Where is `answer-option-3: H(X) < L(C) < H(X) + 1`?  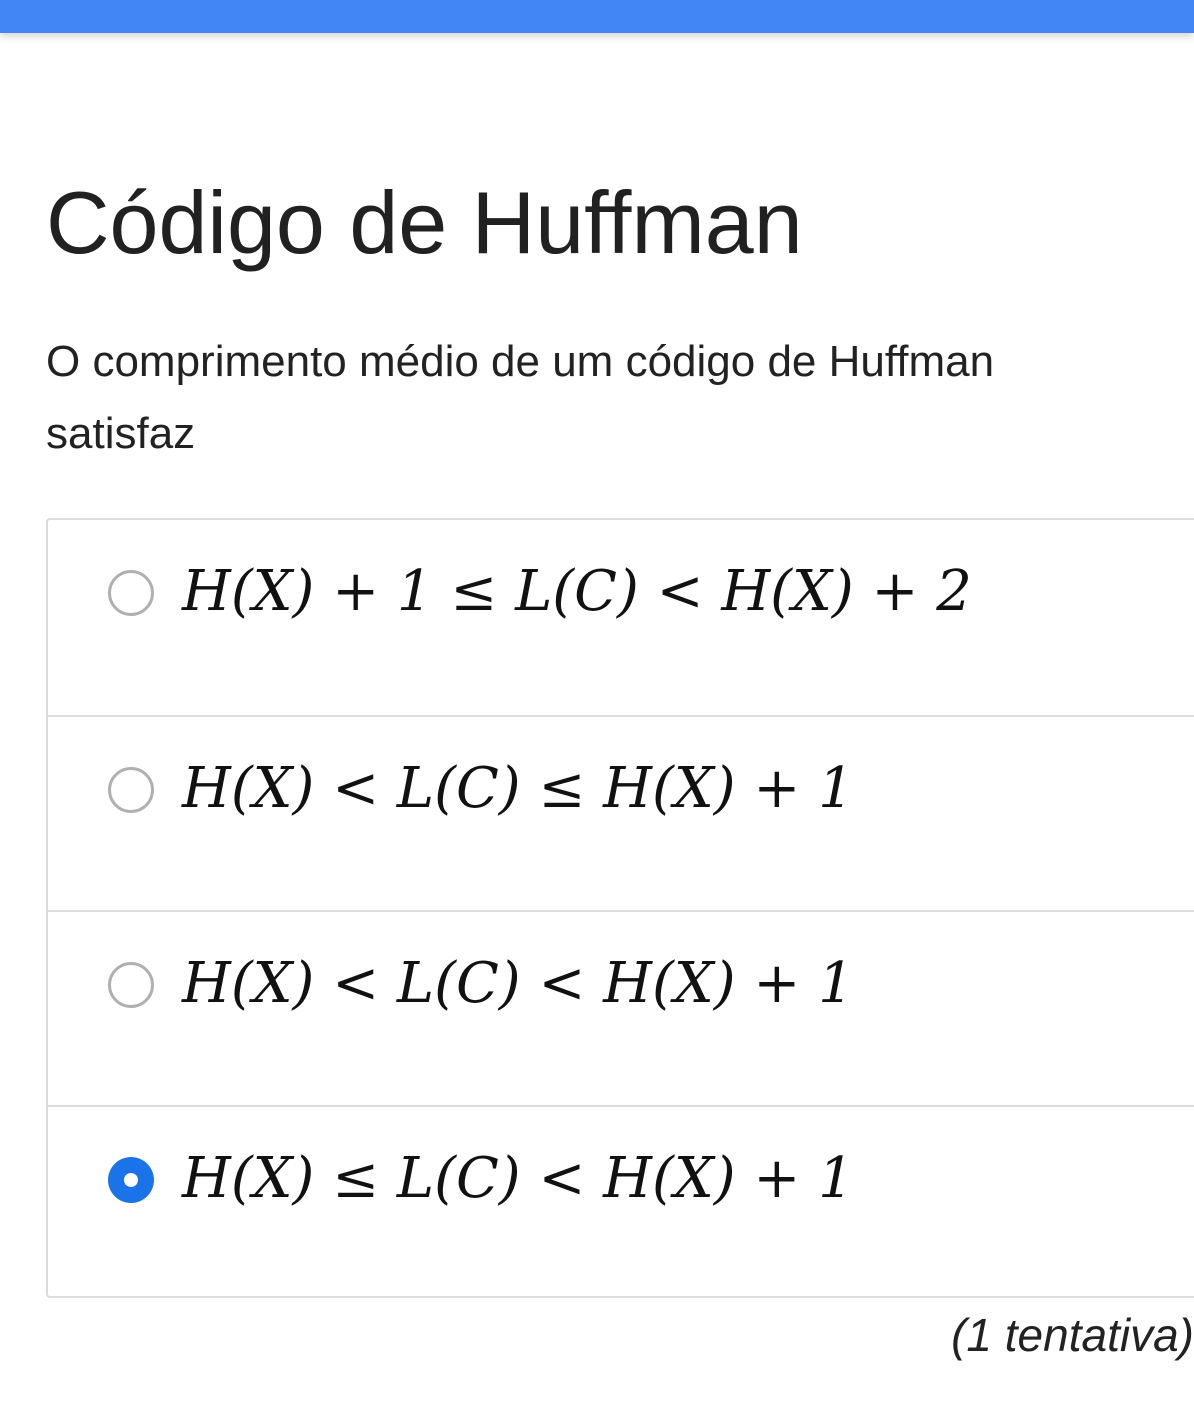
answer-option-3: H(X) < L(C) < H(X) + 1 is located at coordinates (621, 1007).